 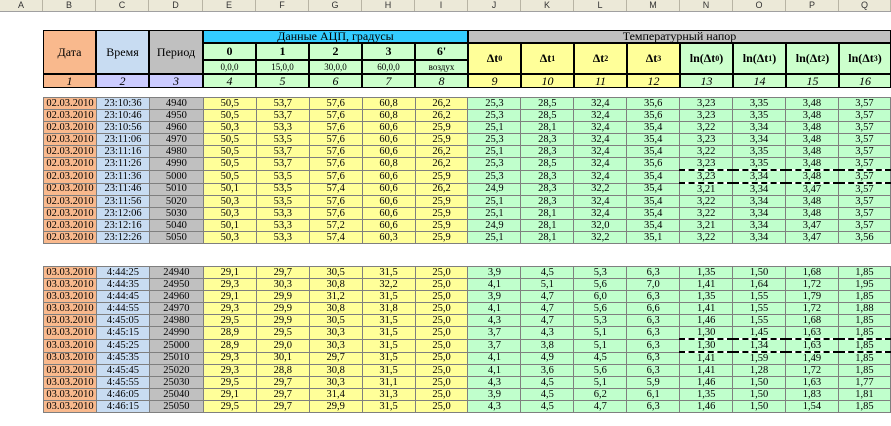 I want to click on table-cell: 28,5, so click(x=547, y=115).